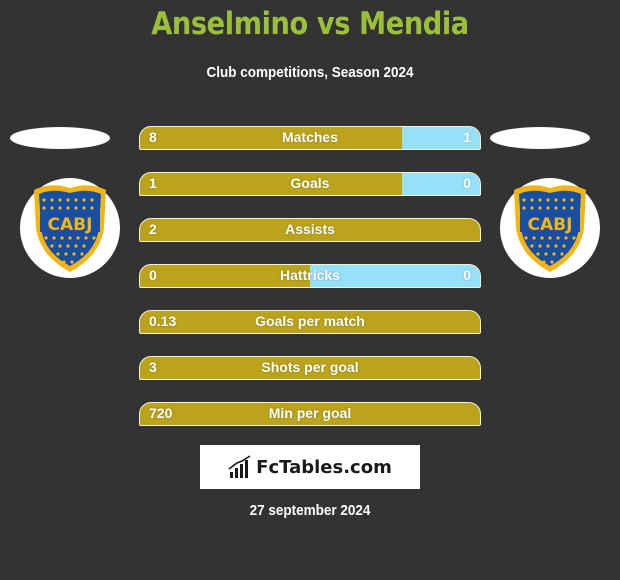 Image resolution: width=620 pixels, height=580 pixels. I want to click on stat-row: Assists 2, so click(310, 230).